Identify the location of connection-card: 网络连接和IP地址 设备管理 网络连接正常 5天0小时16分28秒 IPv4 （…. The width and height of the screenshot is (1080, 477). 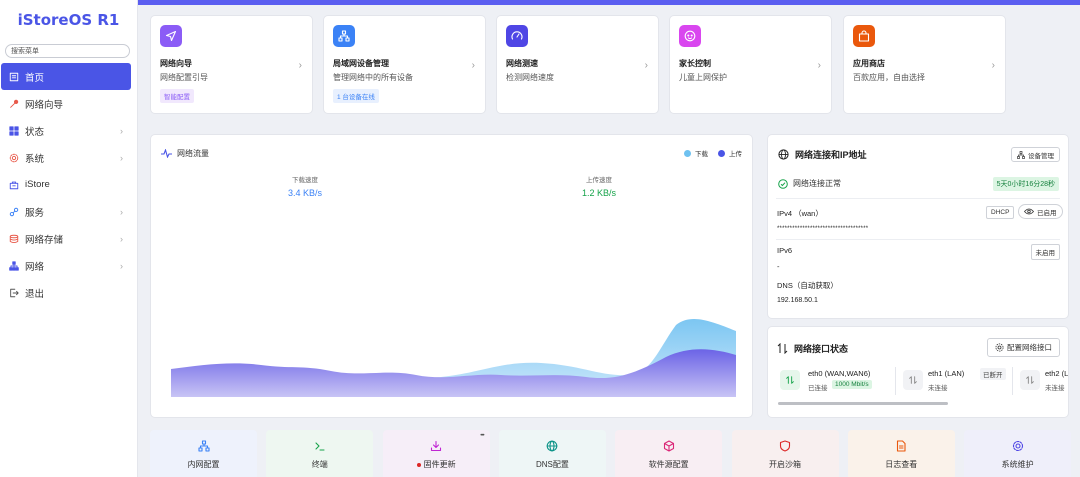
(918, 226).